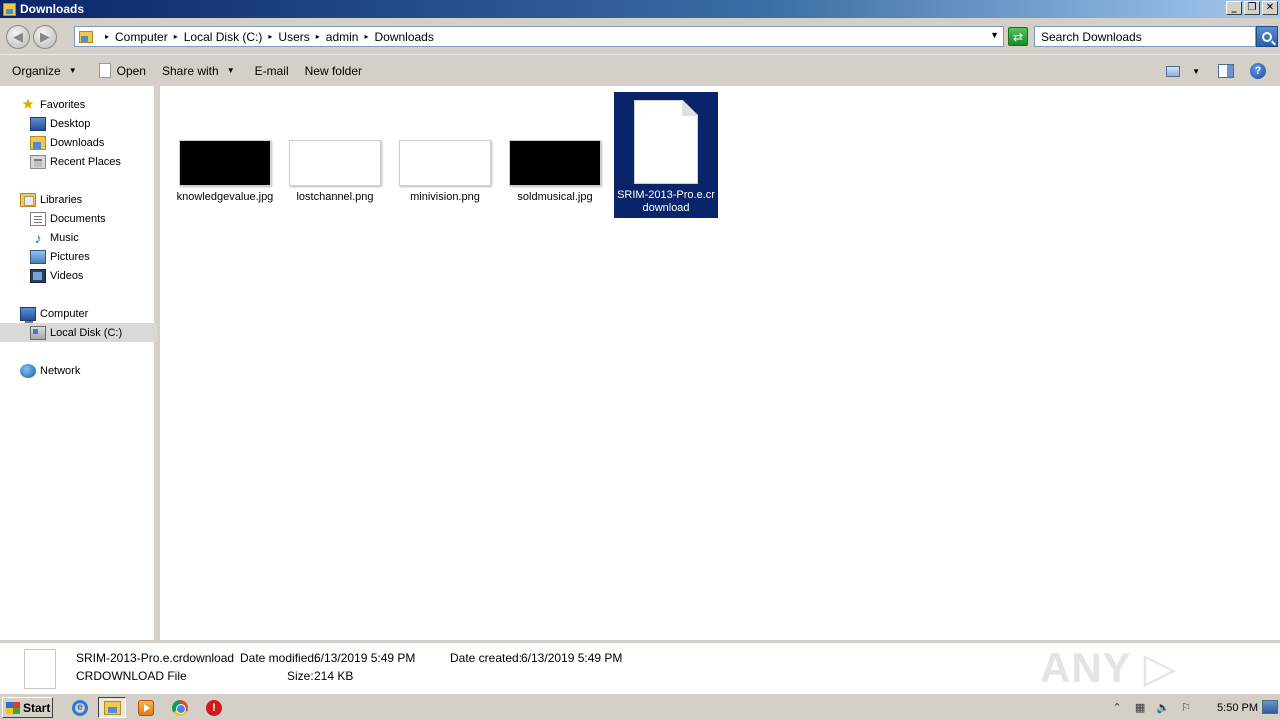 Image resolution: width=1280 pixels, height=720 pixels. I want to click on location-folder-icon, so click(86, 36).